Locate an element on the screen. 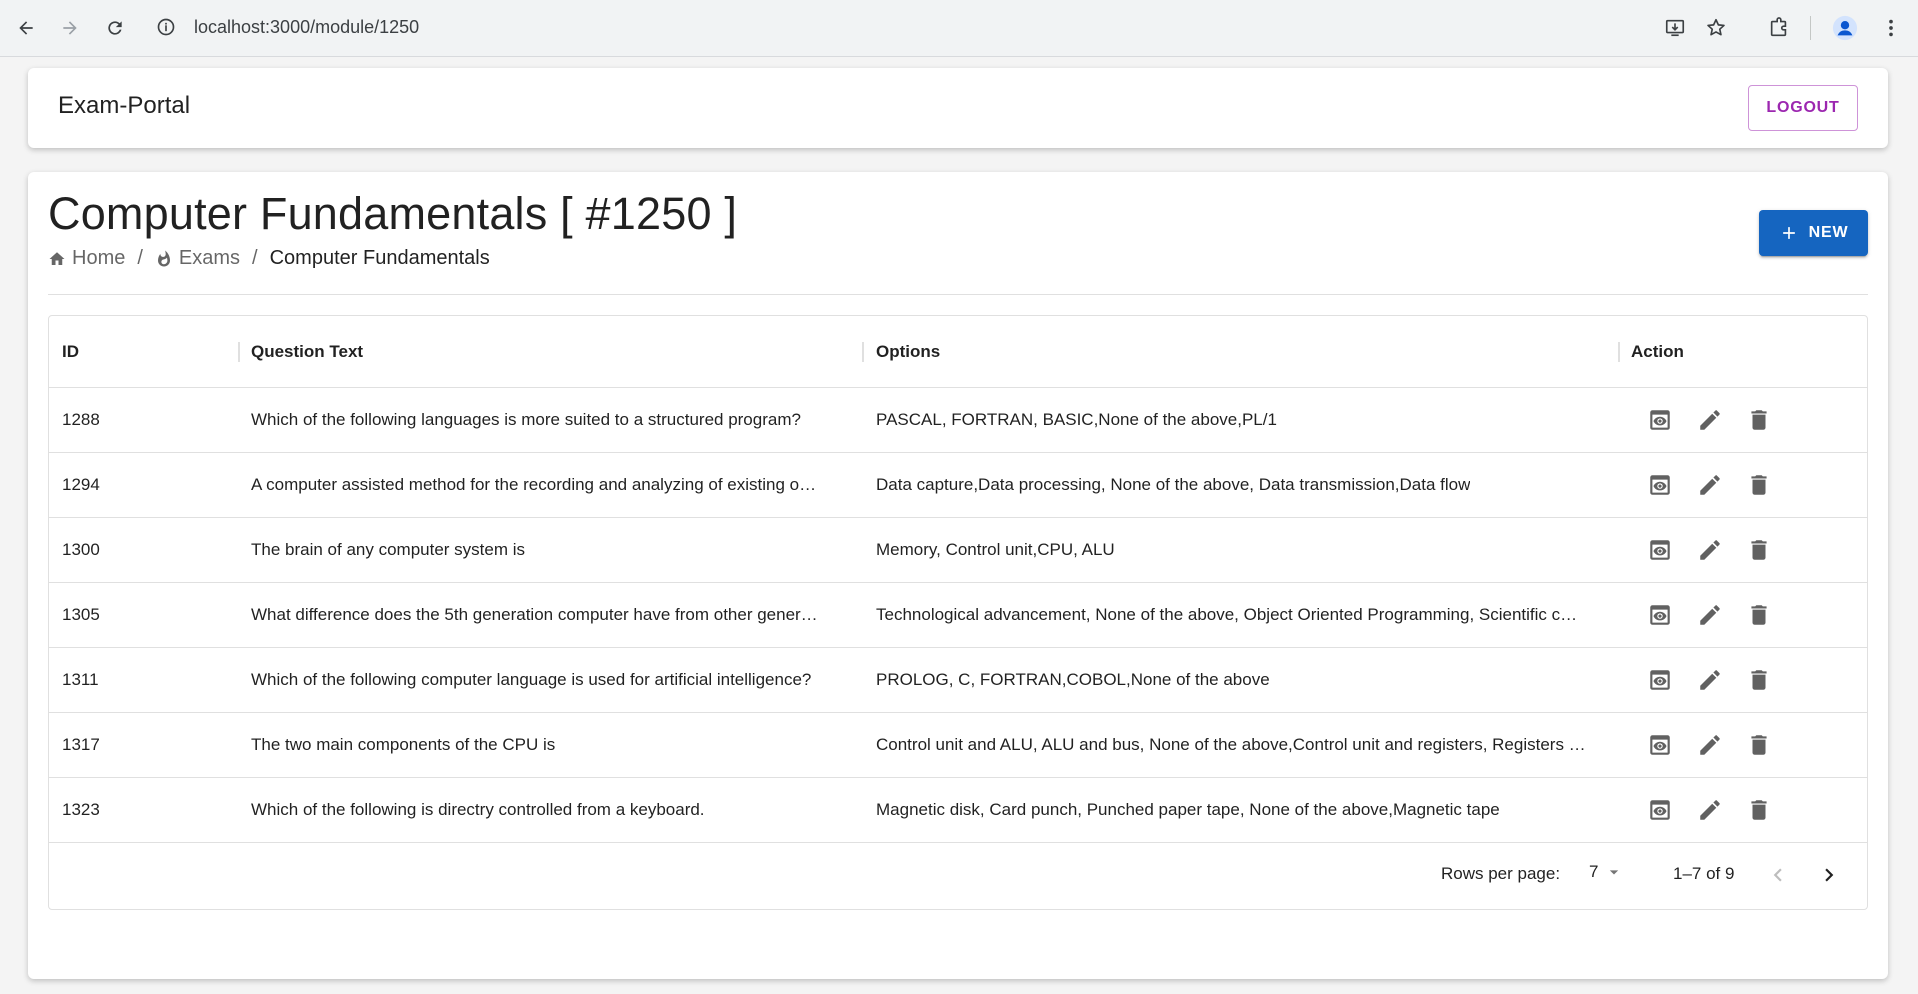 This screenshot has width=1918, height=994. cell-id: 1300 is located at coordinates (147, 550).